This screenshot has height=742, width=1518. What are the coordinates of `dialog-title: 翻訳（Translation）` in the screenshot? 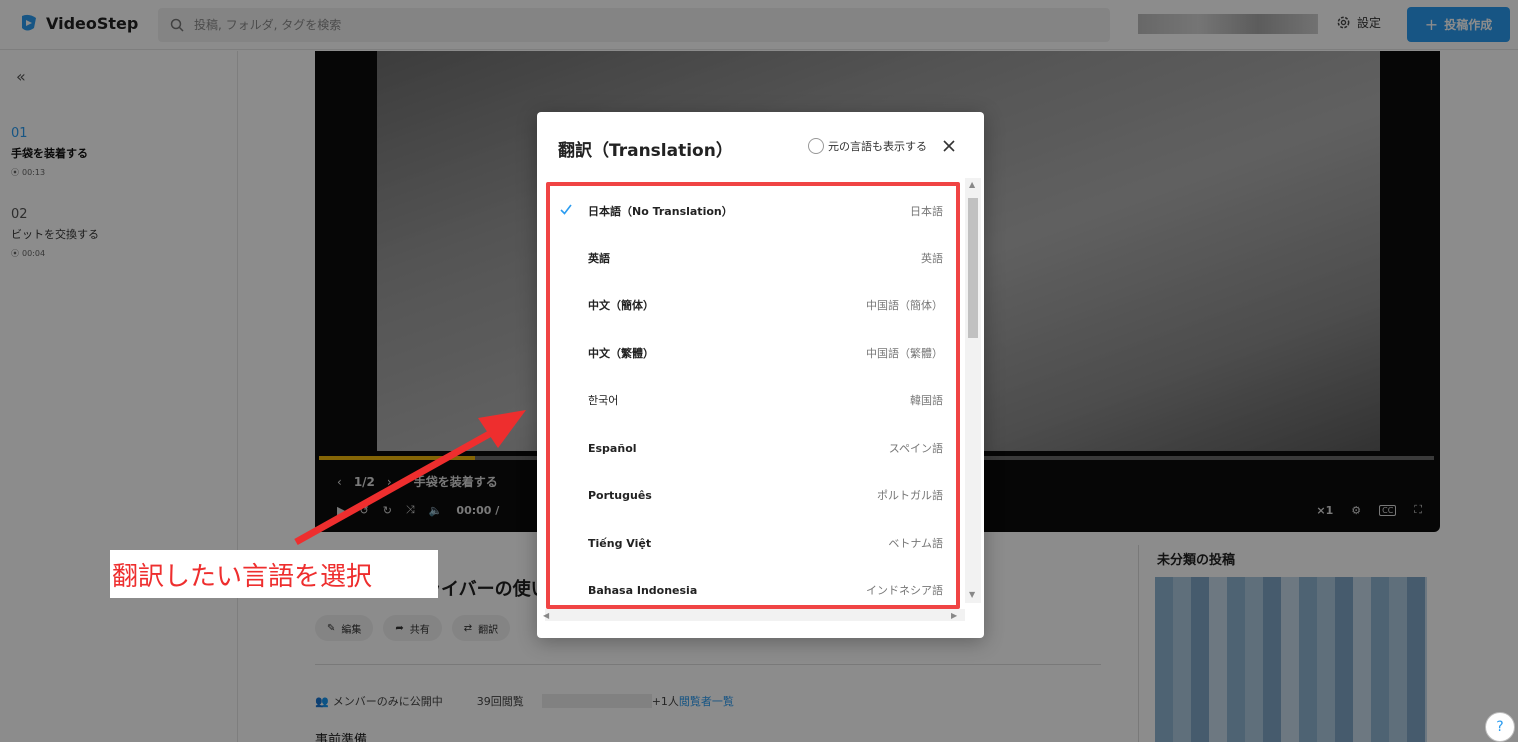 It's located at (645, 151).